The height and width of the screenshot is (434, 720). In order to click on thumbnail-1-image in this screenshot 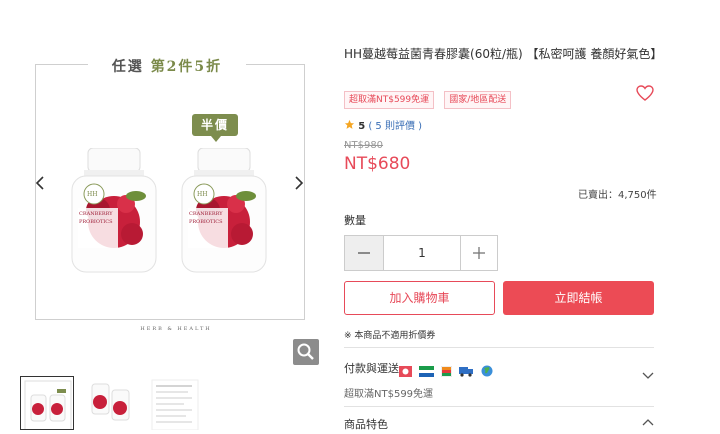, I will do `click(48, 404)`.